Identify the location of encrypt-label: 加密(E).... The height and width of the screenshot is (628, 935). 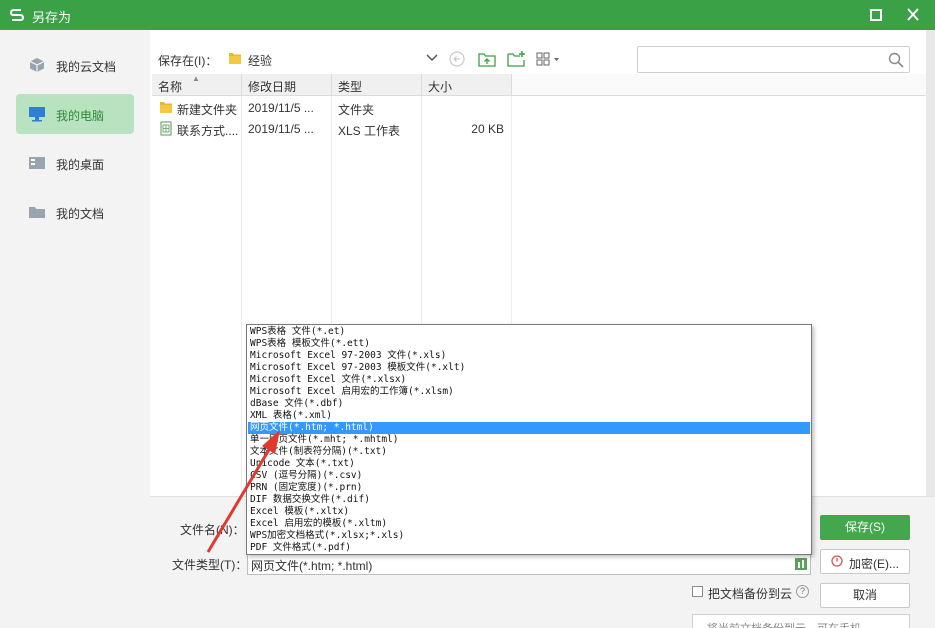
(874, 564).